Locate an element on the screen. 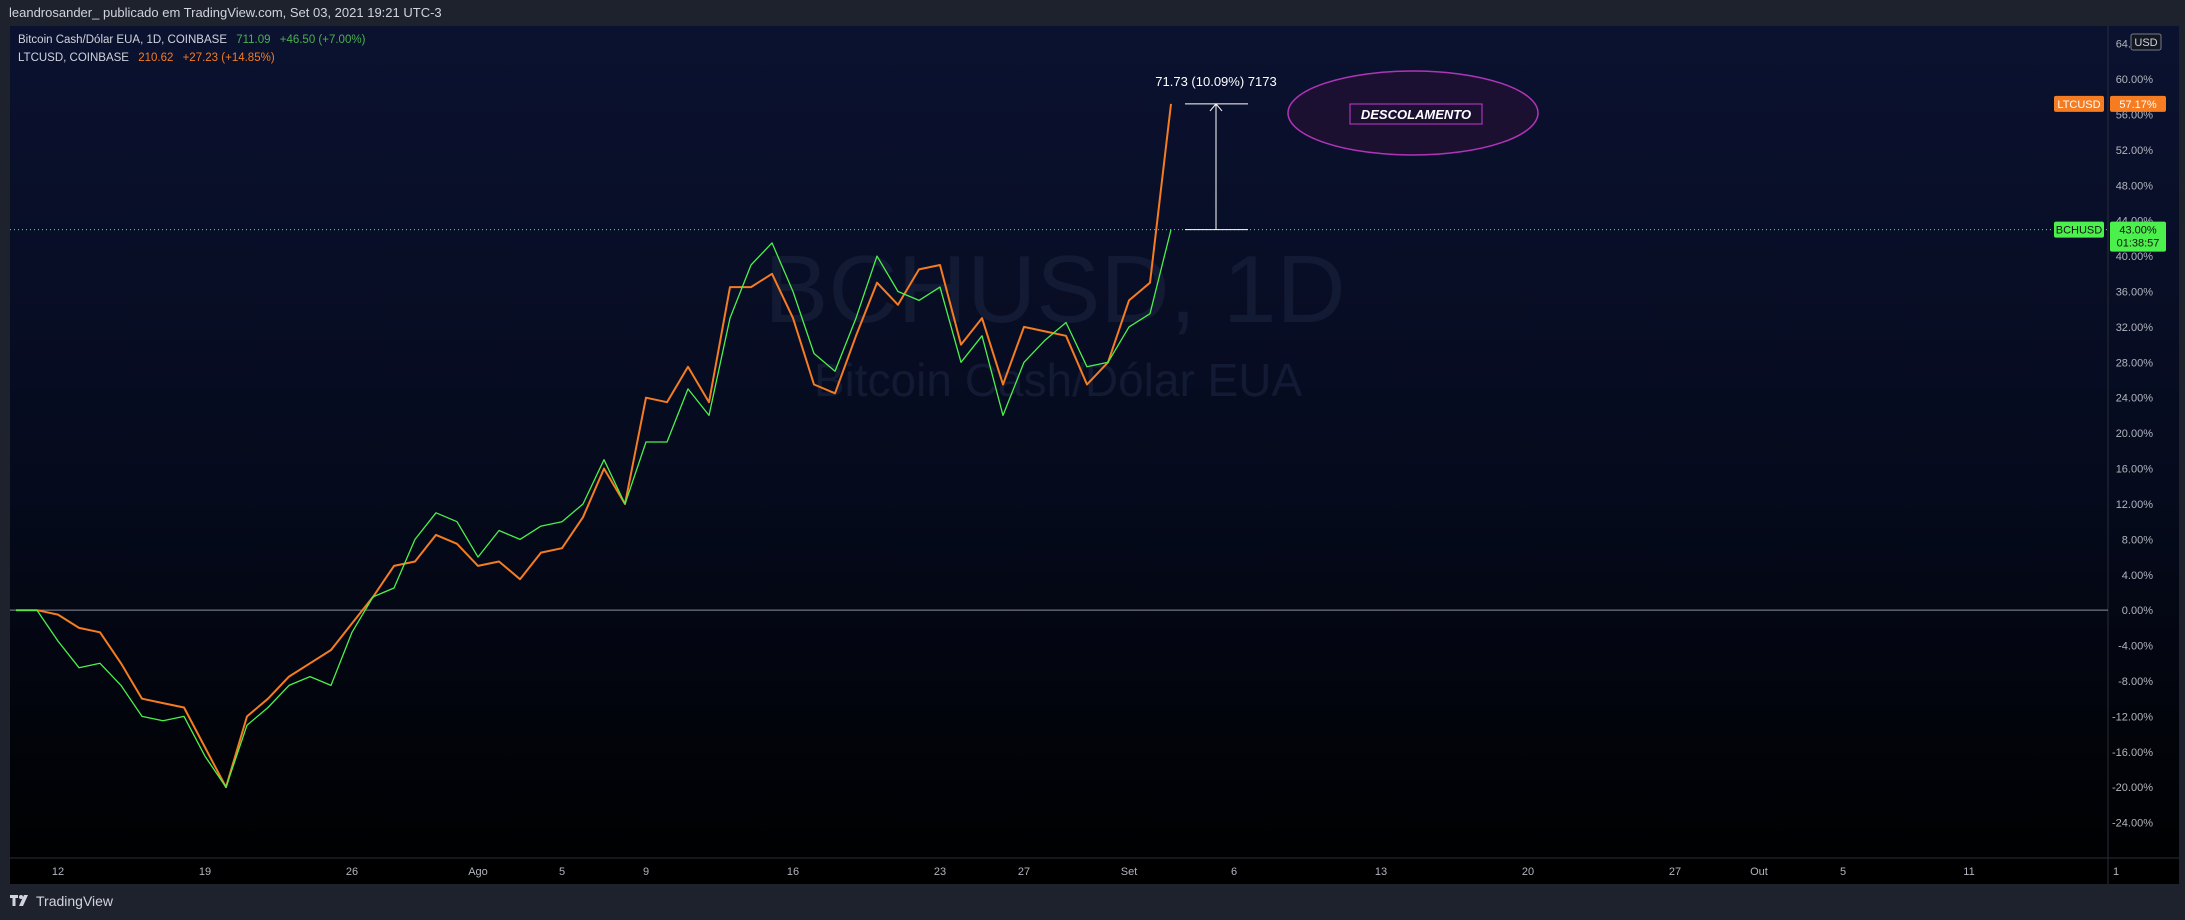 Image resolution: width=2185 pixels, height=920 pixels. x-tick-label: 9 is located at coordinates (646, 872).